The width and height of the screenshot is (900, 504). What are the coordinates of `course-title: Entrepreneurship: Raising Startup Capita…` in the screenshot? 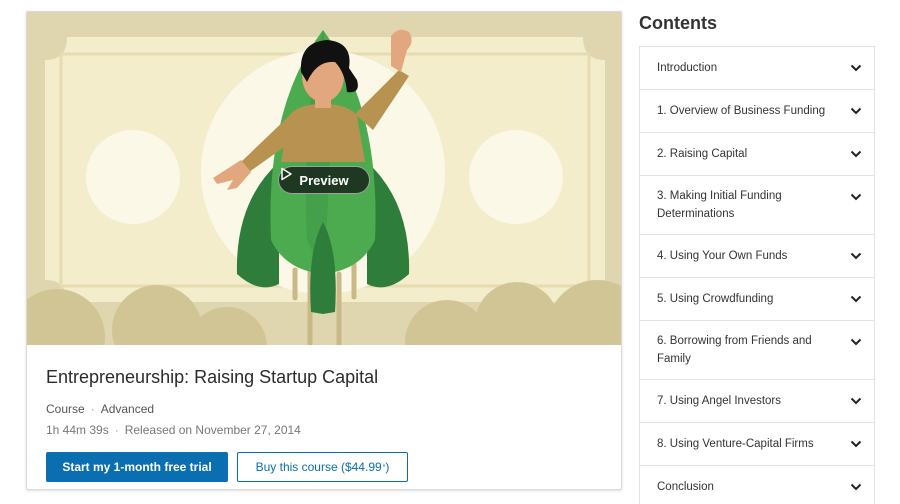 It's located at (212, 377).